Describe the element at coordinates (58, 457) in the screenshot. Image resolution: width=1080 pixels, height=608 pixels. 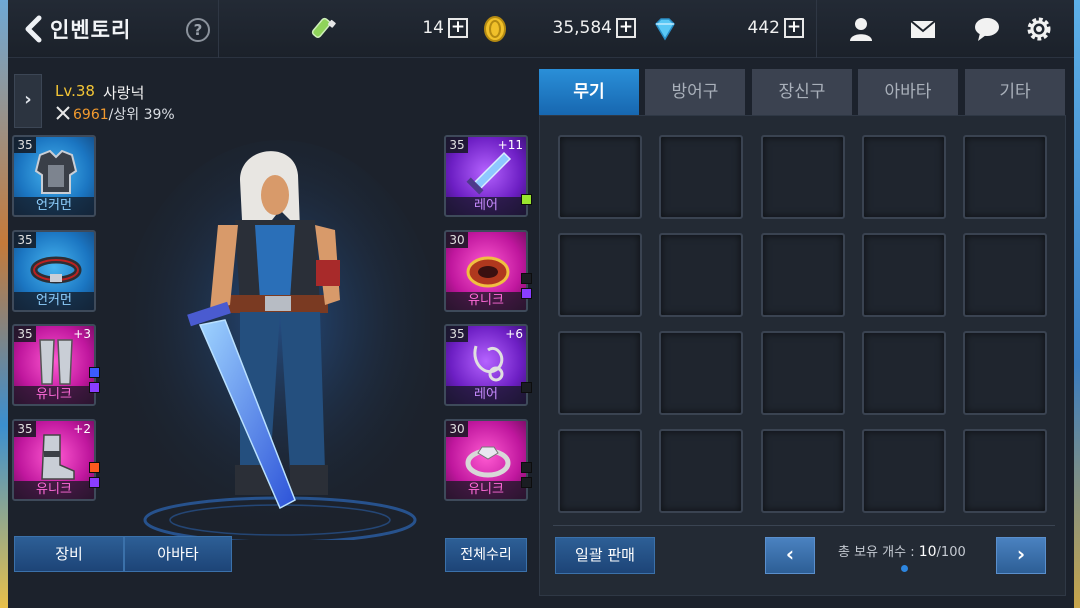
I see `boots-icon` at that location.